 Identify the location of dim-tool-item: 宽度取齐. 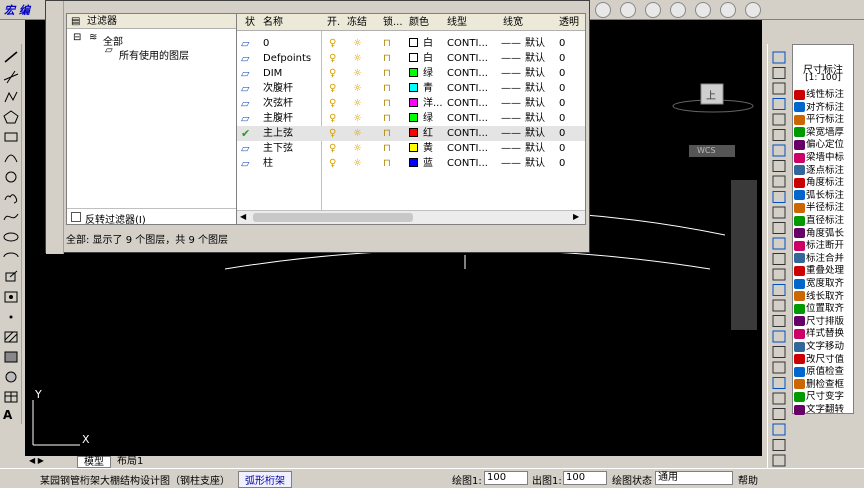
(824, 284).